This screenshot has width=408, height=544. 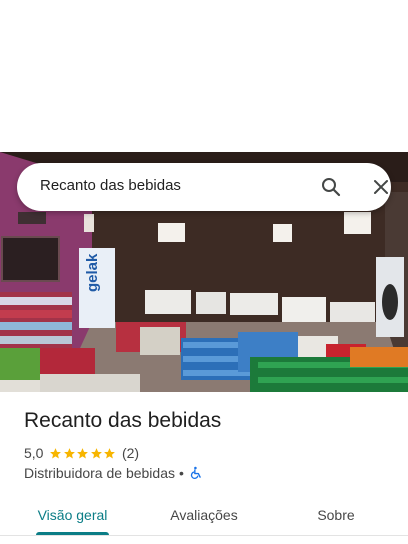 I want to click on category-row: Distribuidora de bebidas •, so click(x=113, y=473).